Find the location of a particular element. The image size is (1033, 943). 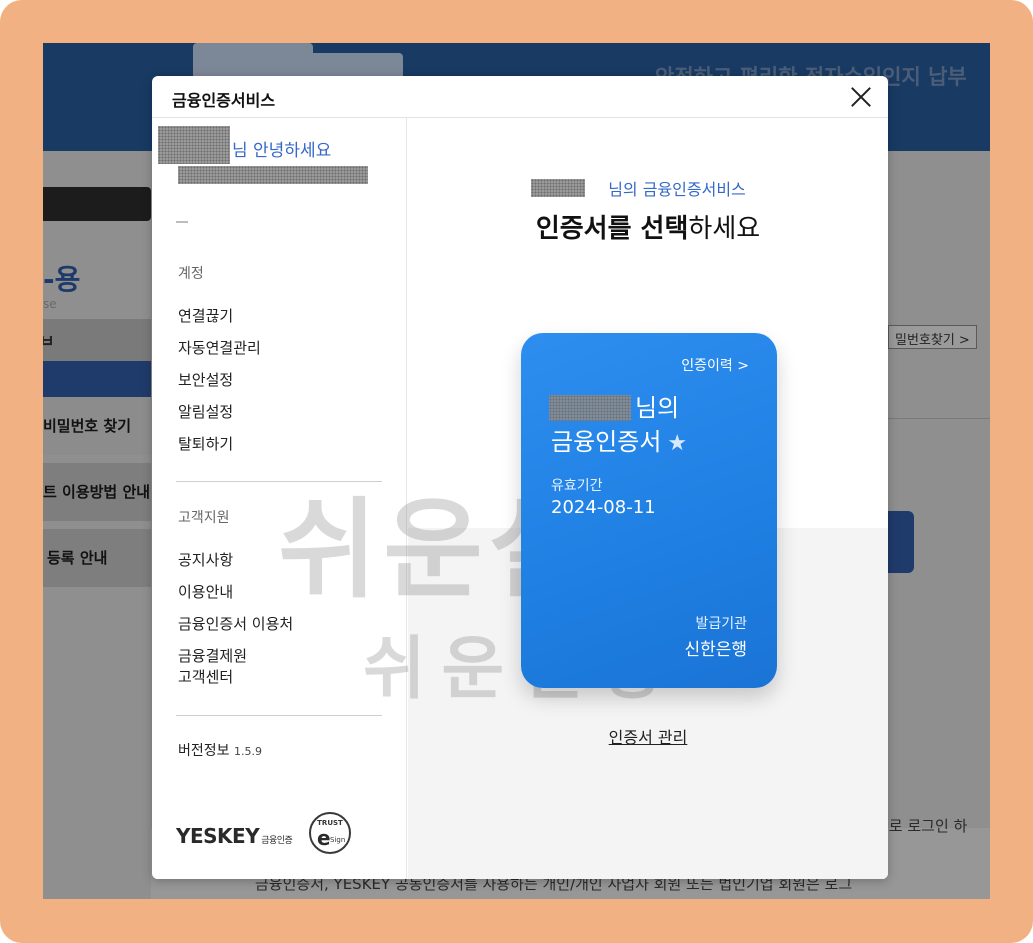

background-divider is located at coordinates (939, 418).